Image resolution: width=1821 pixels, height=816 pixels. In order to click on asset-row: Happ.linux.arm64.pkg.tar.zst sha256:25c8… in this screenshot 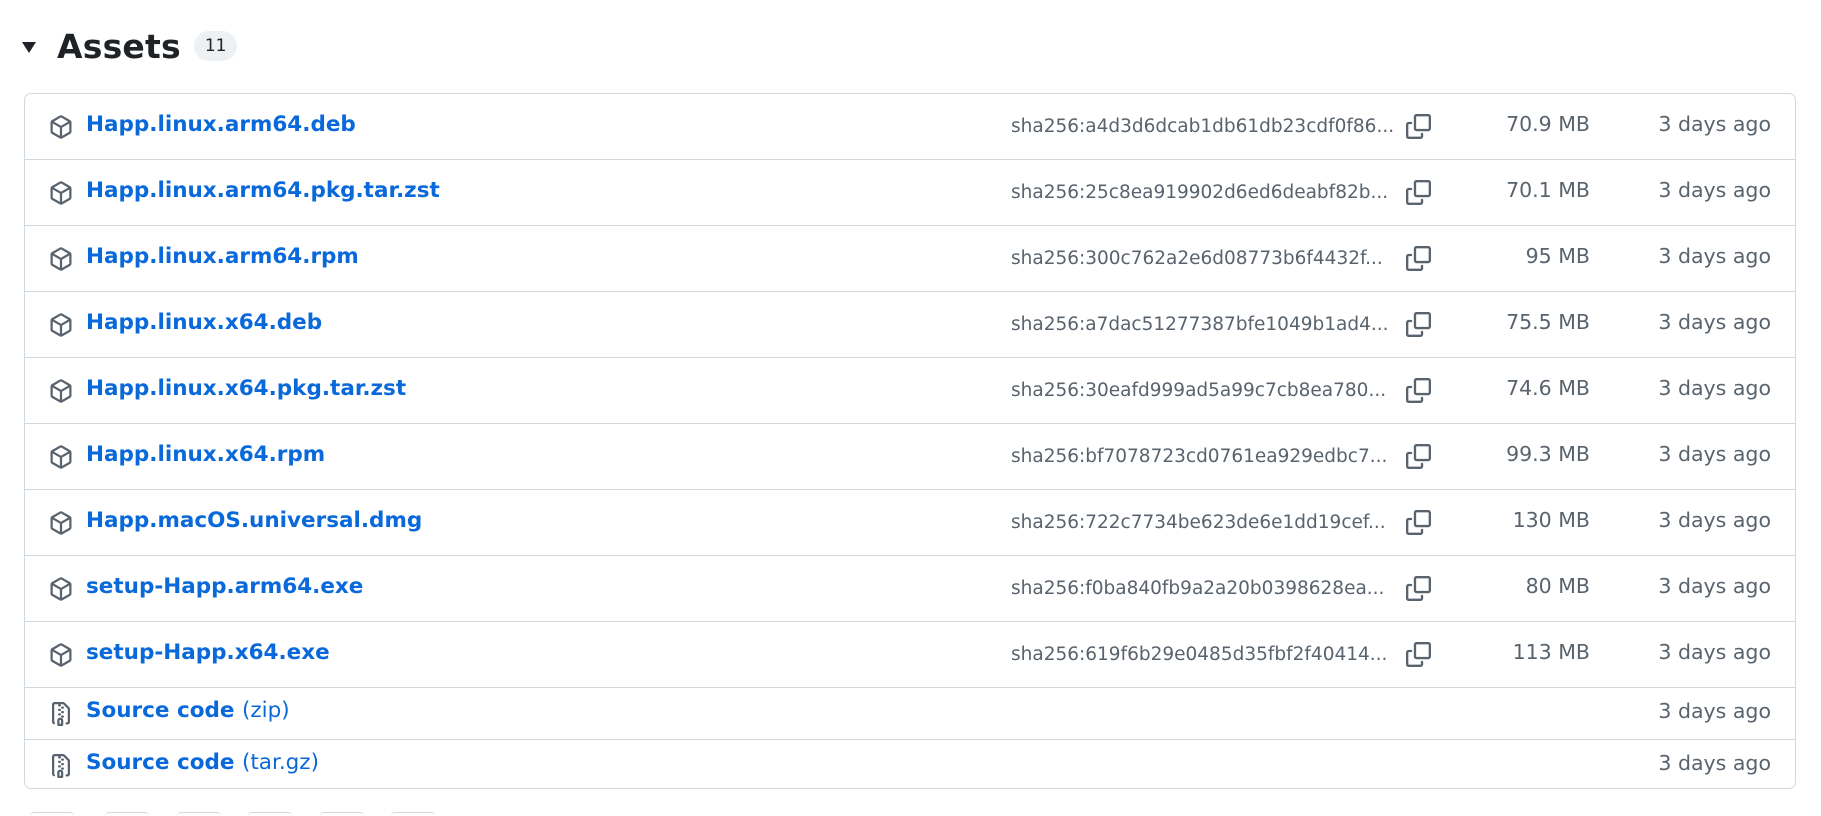, I will do `click(910, 192)`.